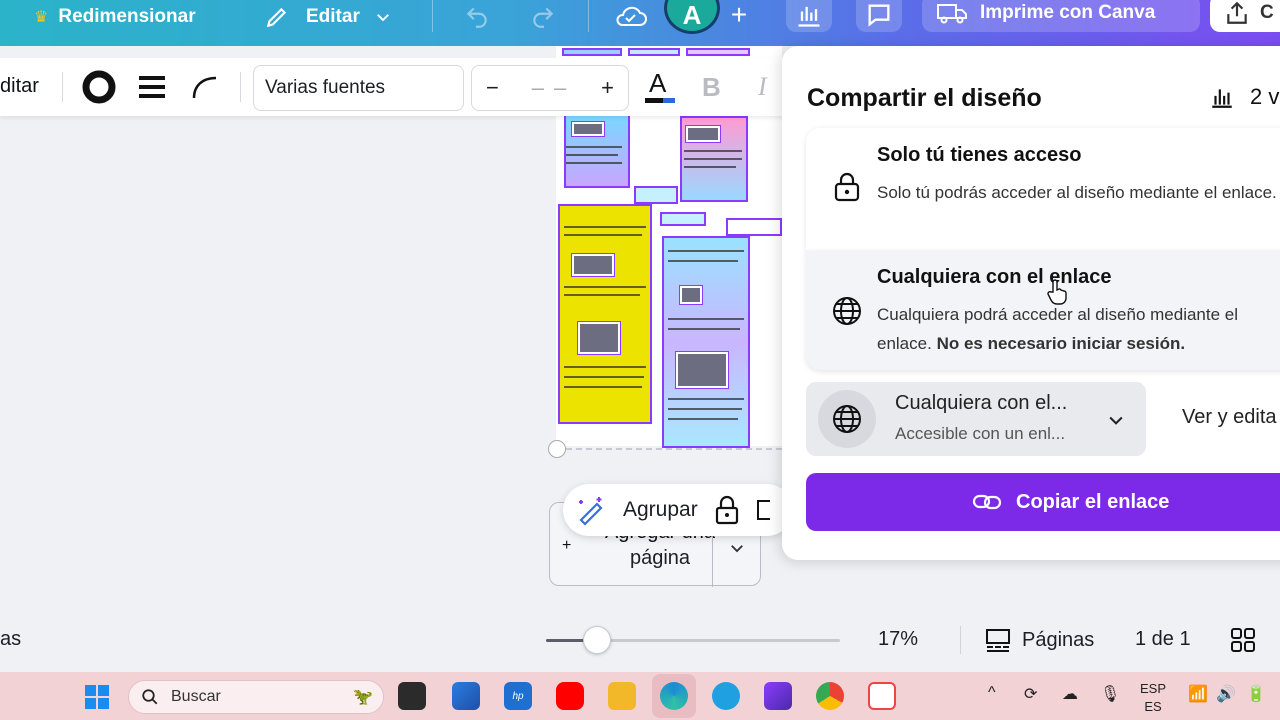 The width and height of the screenshot is (1280, 720). I want to click on page-counter: 1 de 1, so click(1163, 639).